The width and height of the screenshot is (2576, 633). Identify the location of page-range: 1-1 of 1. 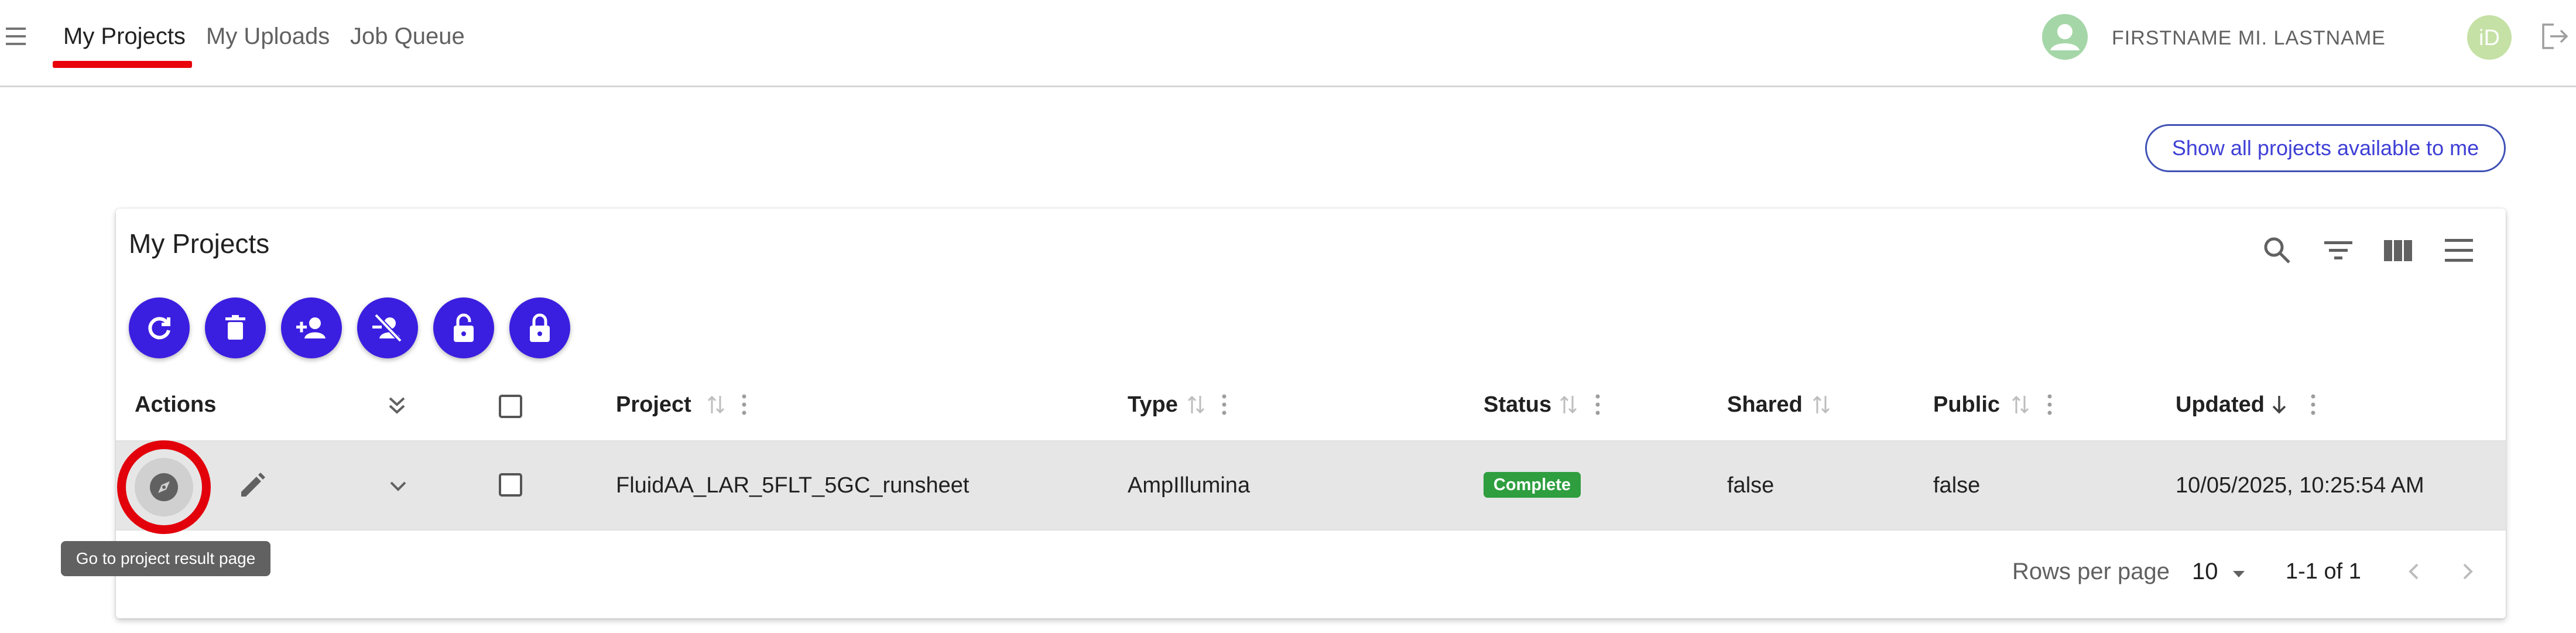
(2323, 571).